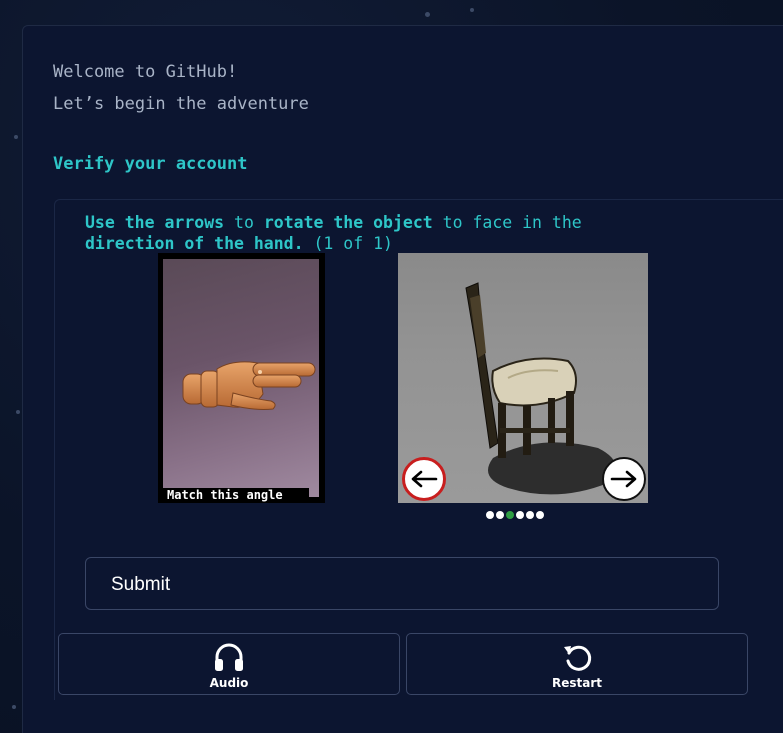 This screenshot has height=733, width=783. What do you see at coordinates (194, 243) in the screenshot?
I see `instruction-emphasis: direction of the hand.` at bounding box center [194, 243].